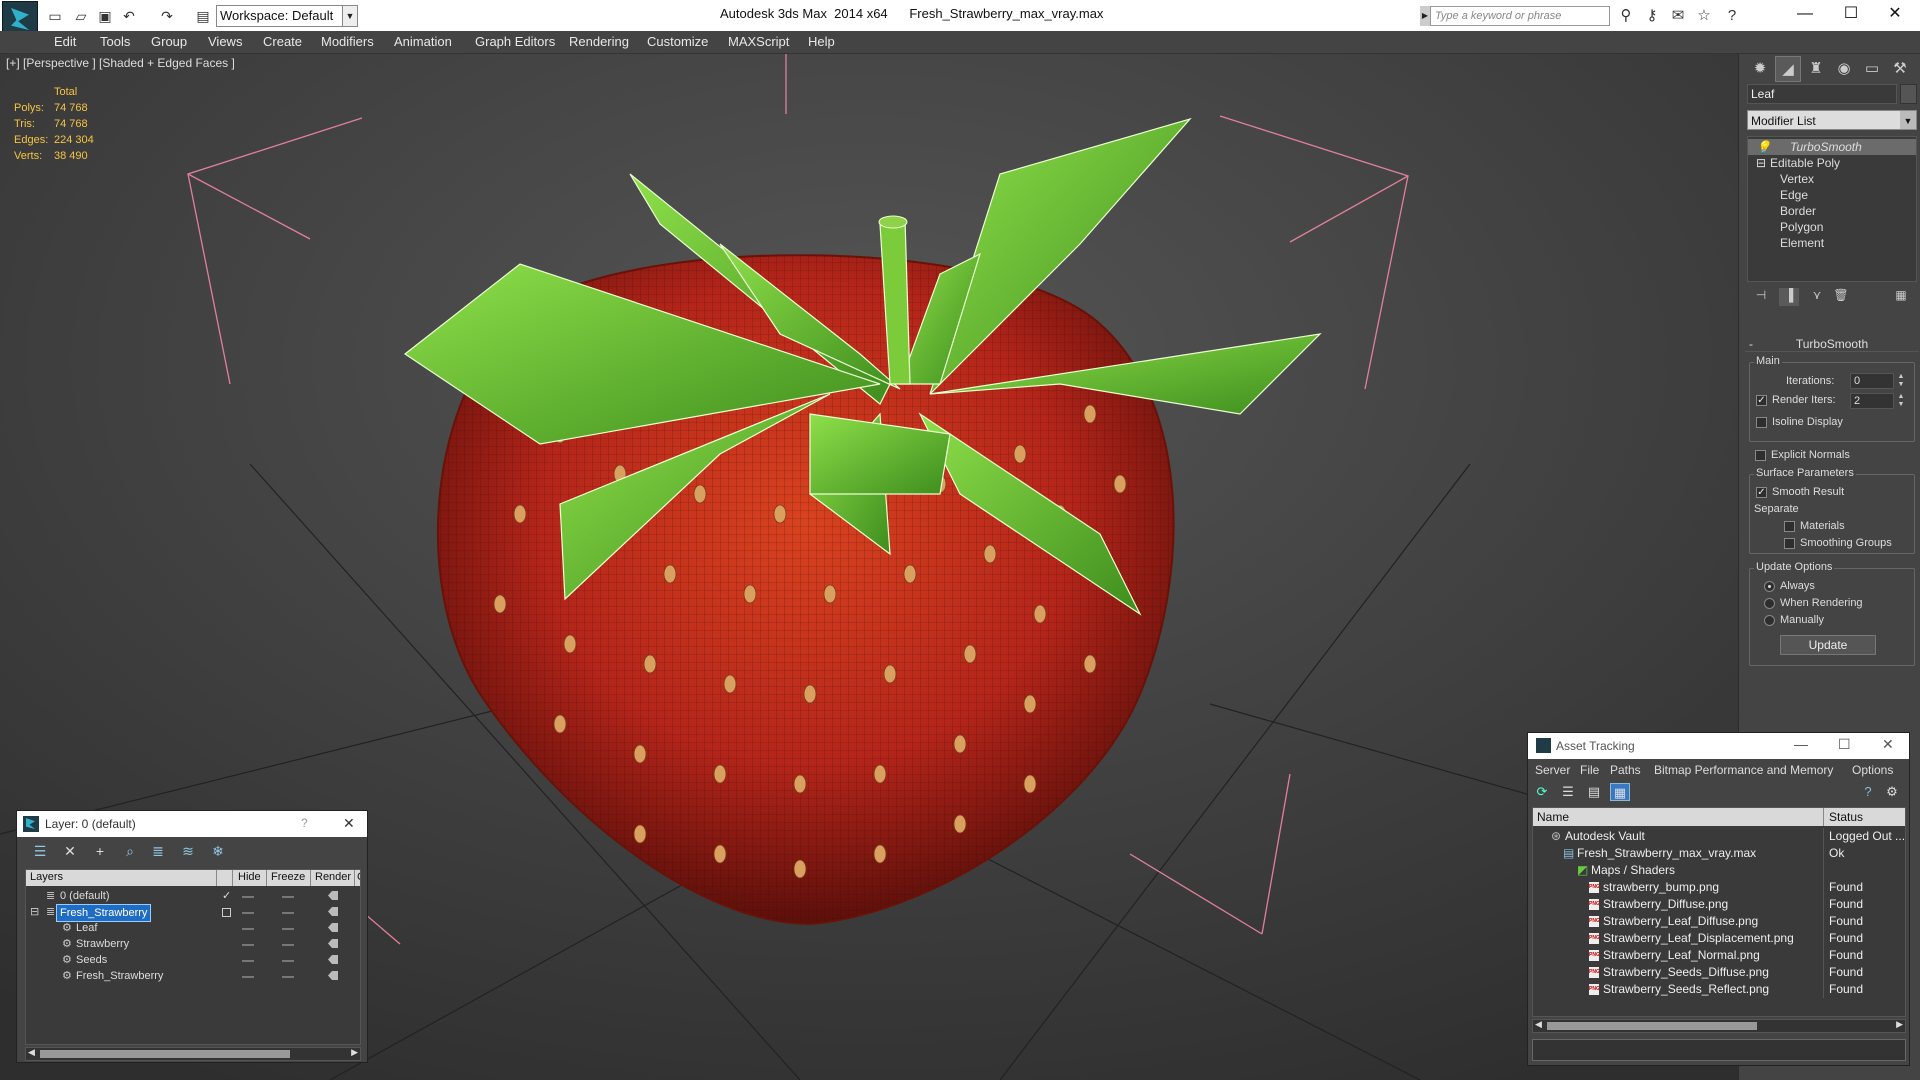  I want to click on menu-rendering: Rendering, so click(599, 41).